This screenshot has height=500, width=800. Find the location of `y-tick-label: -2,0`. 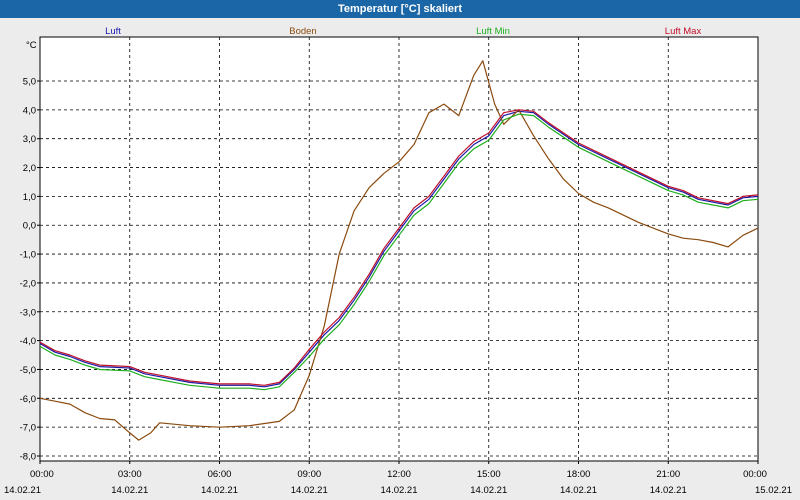

y-tick-label: -2,0 is located at coordinates (28, 283).